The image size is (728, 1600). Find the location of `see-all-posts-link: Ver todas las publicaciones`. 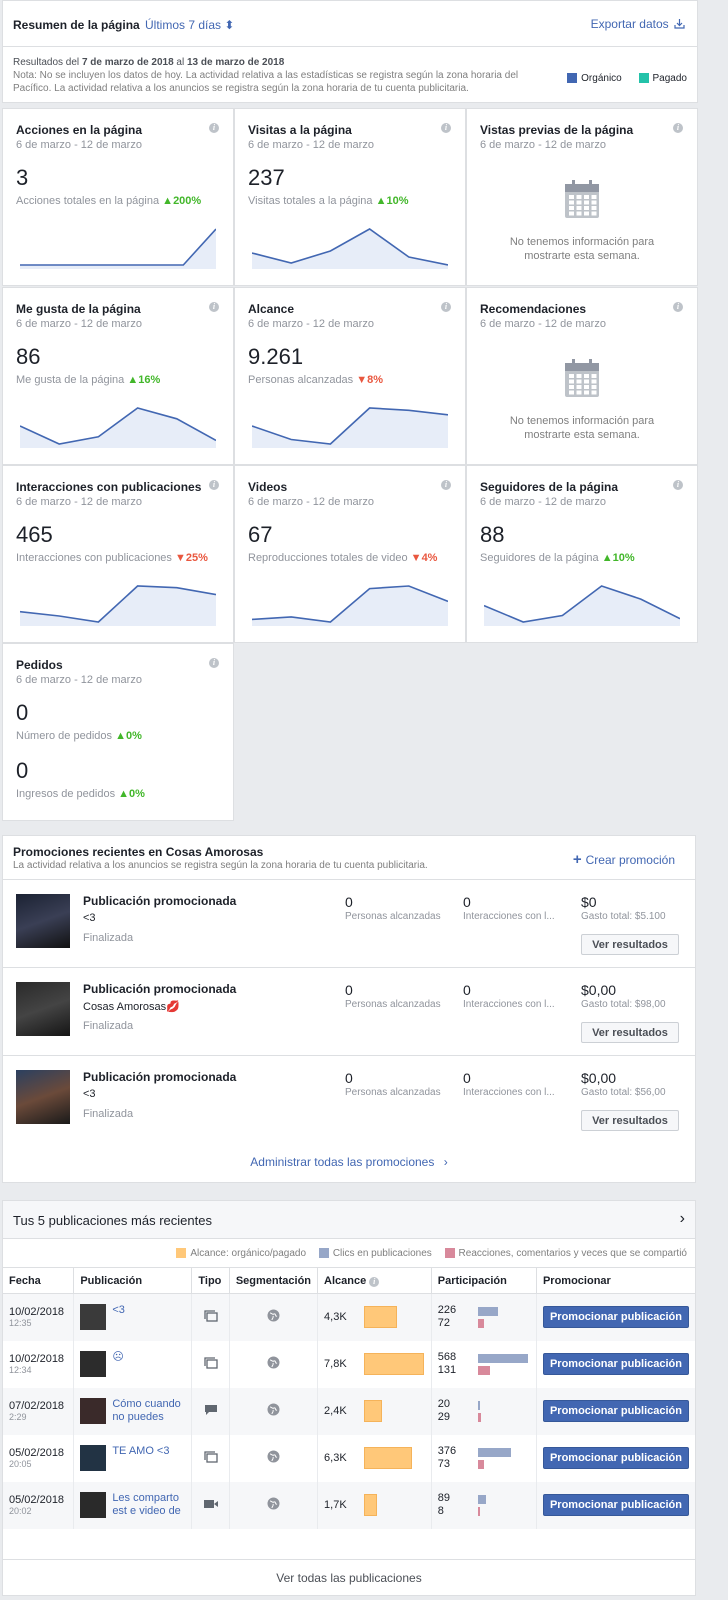

see-all-posts-link: Ver todas las publicaciones is located at coordinates (349, 1577).